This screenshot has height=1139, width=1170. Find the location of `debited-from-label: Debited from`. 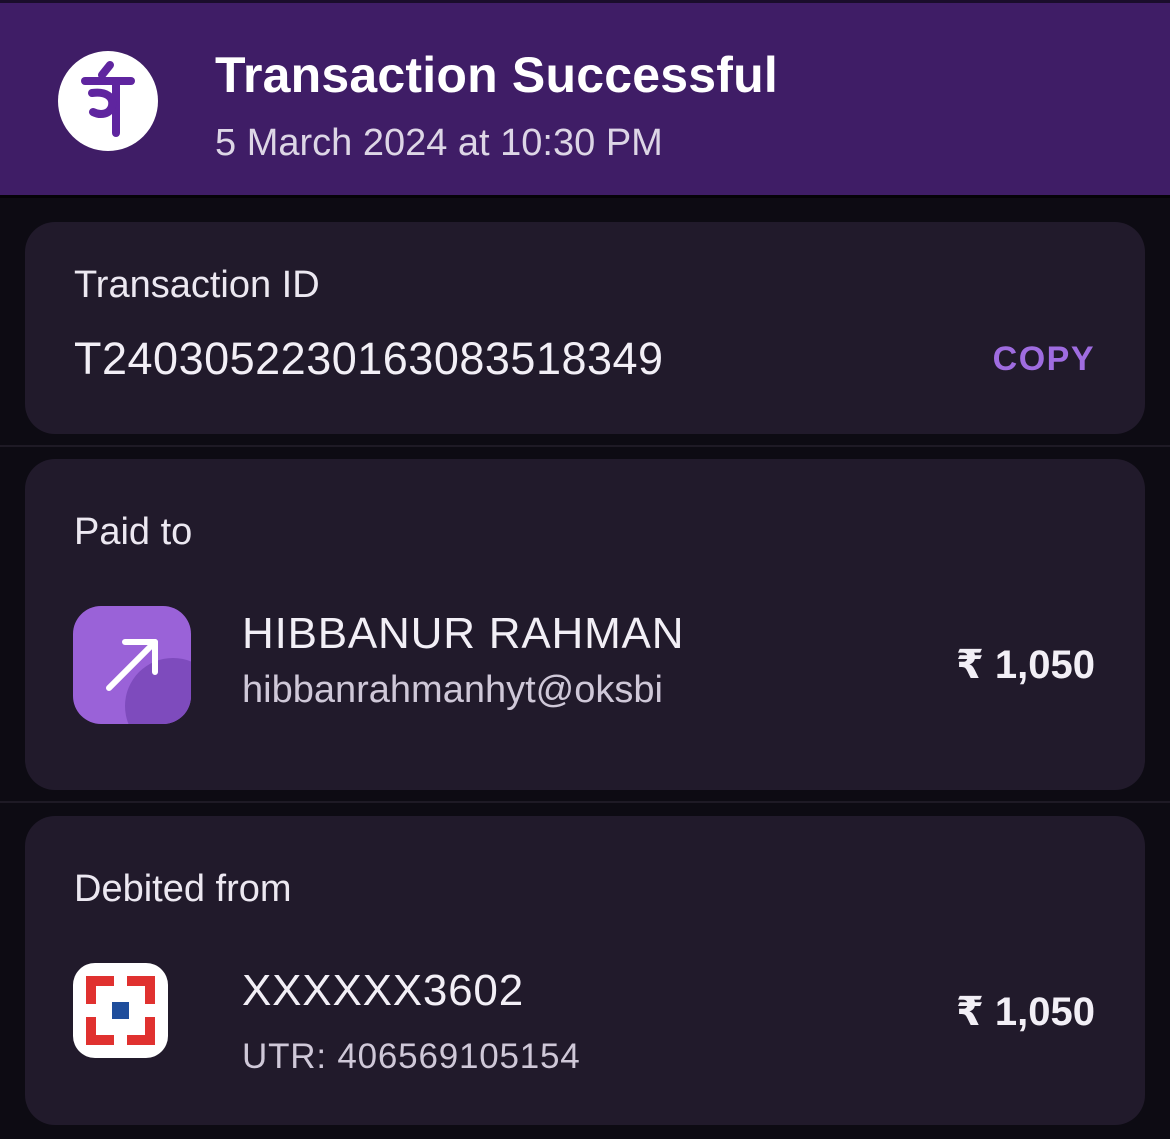

debited-from-label: Debited from is located at coordinates (183, 889).